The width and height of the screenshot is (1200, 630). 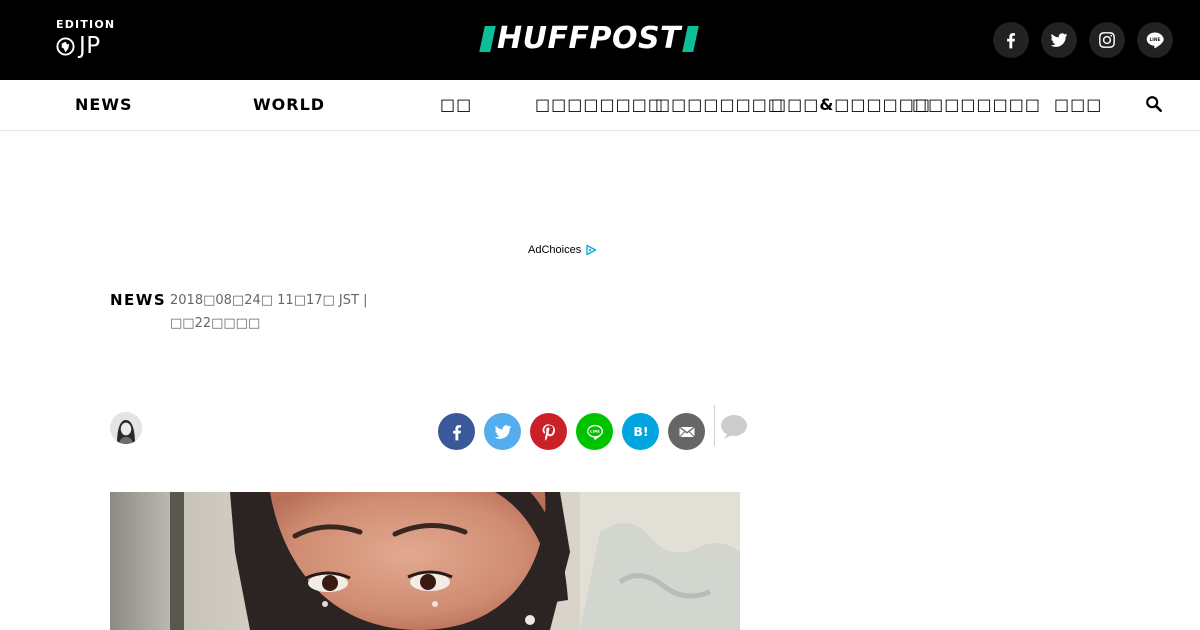 I want to click on adchoices-label: AdChoices, so click(x=555, y=250).